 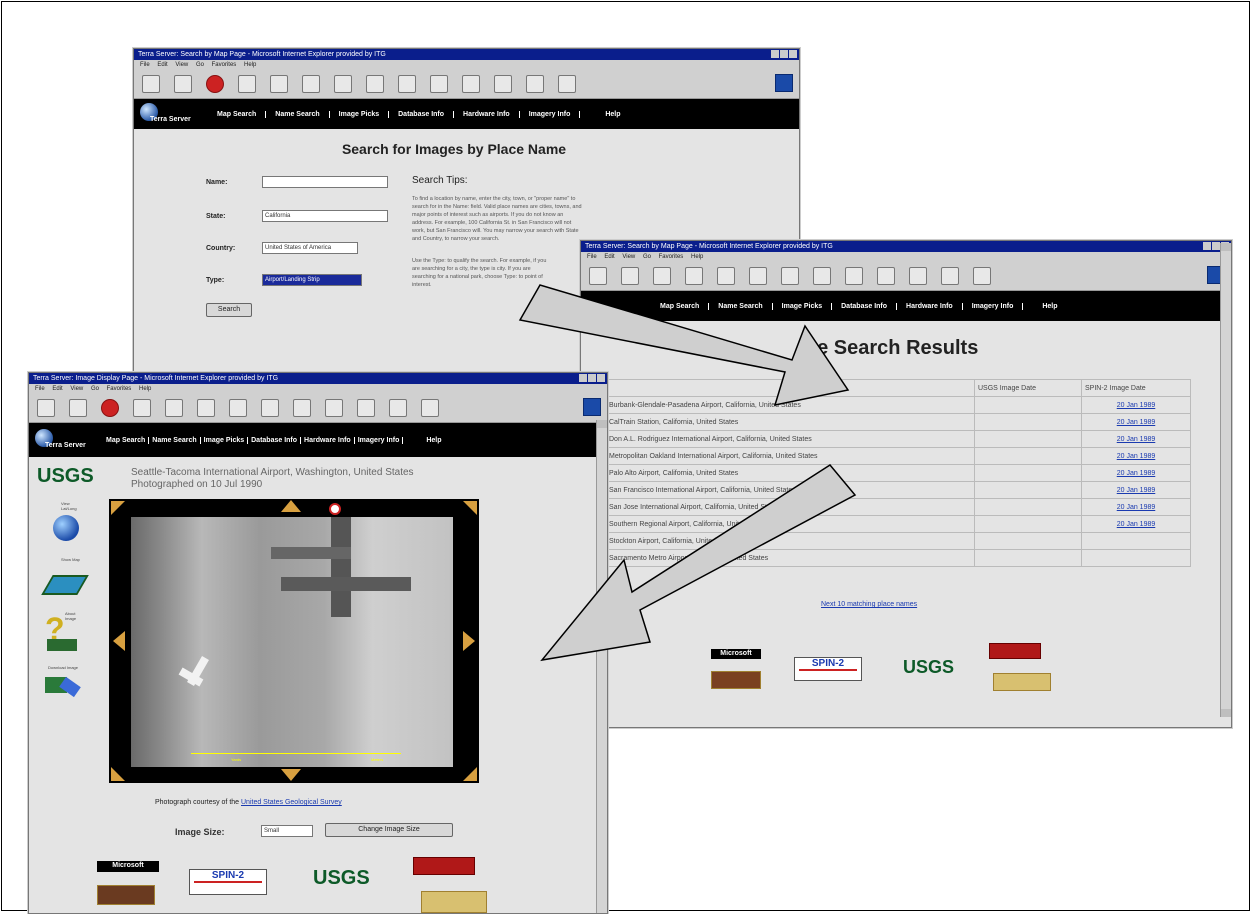 I want to click on results-scrollbar, so click(x=1225, y=480).